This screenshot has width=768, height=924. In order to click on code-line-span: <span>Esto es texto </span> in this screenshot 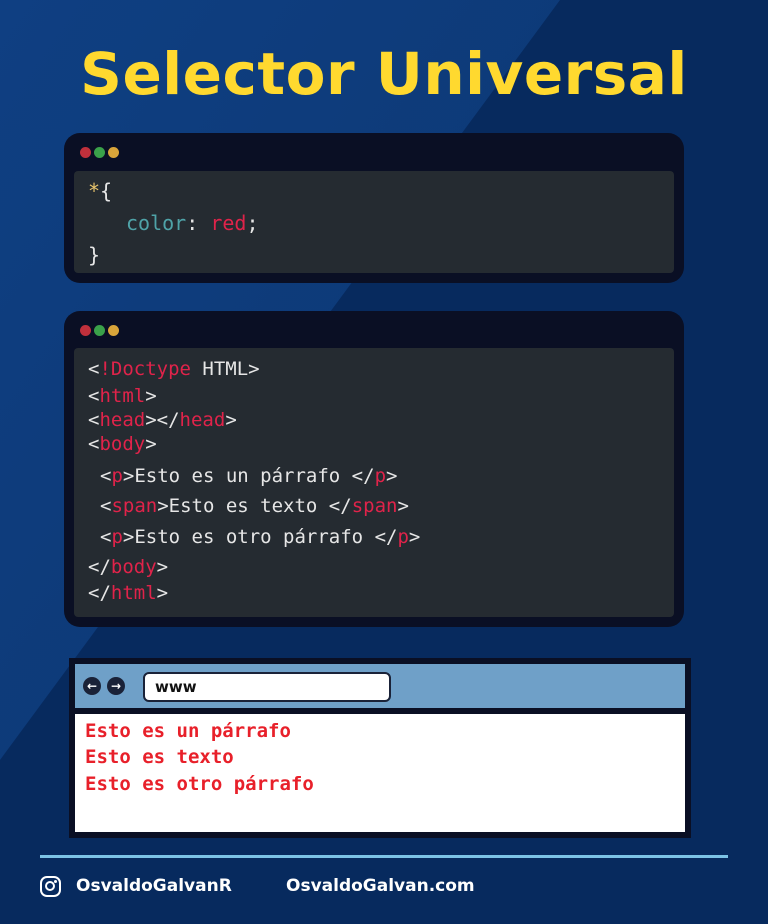, I will do `click(254, 506)`.